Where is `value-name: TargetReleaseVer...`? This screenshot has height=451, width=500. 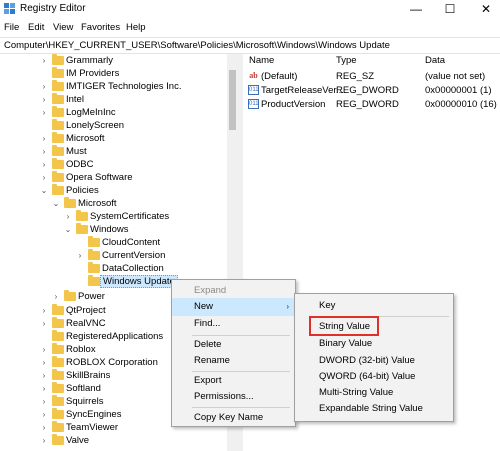 value-name: TargetReleaseVer... is located at coordinates (302, 90).